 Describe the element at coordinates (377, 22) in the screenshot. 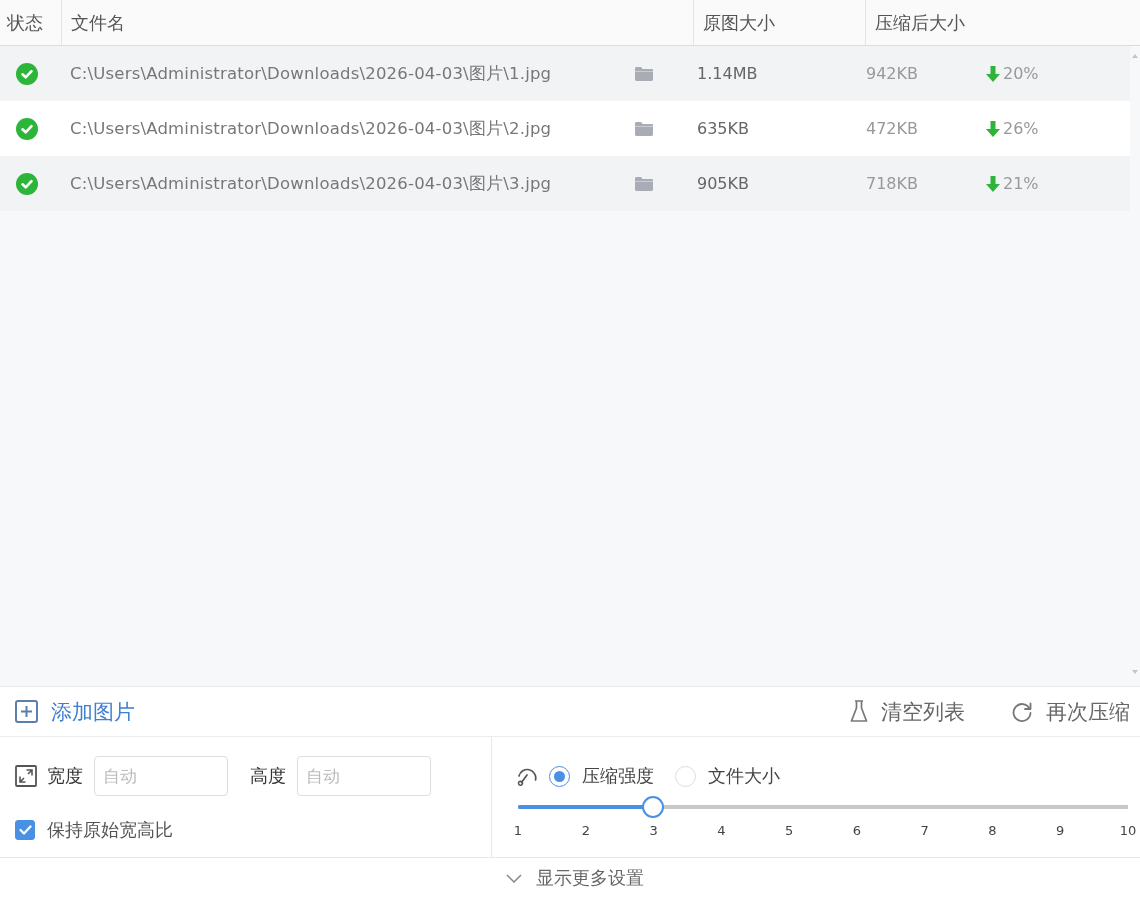

I see `column-header: 文件名` at that location.